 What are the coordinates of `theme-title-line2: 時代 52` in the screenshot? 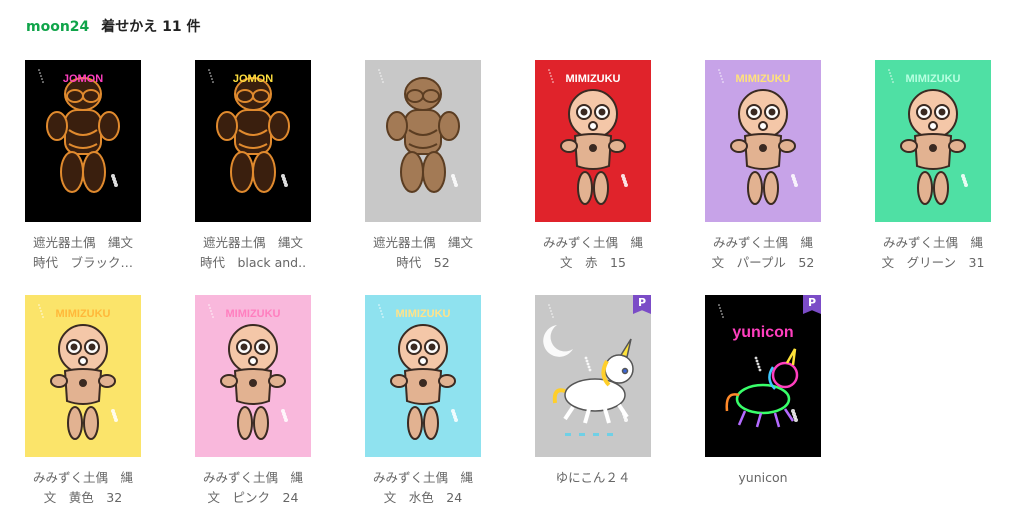 It's located at (423, 262).